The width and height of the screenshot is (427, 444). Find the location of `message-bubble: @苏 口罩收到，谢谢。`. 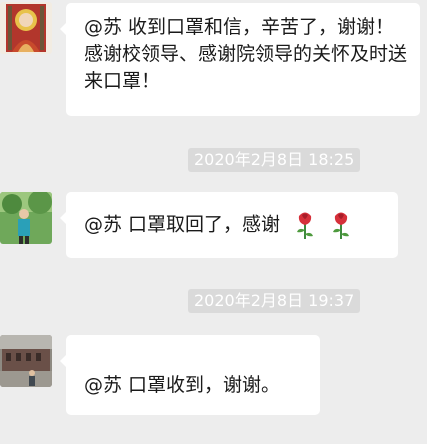

message-bubble: @苏 口罩收到，谢谢。 is located at coordinates (190, 375).